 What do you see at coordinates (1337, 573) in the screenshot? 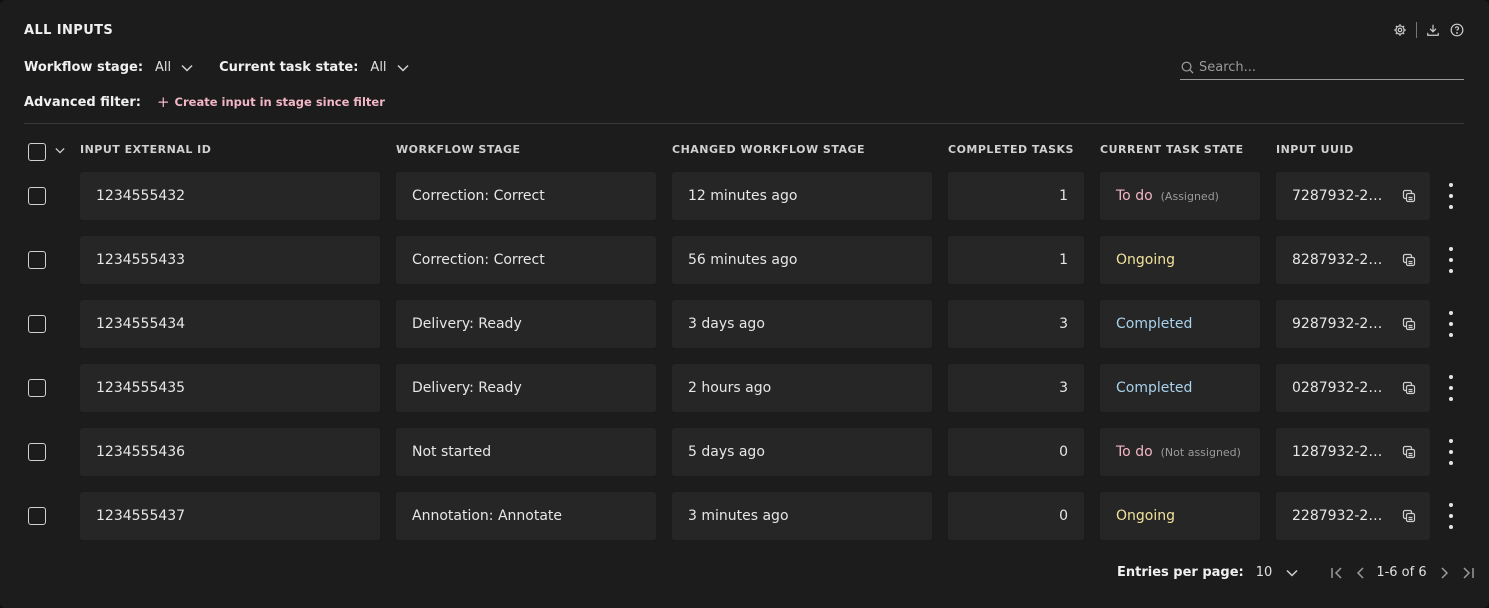
I see `first-page-icon` at bounding box center [1337, 573].